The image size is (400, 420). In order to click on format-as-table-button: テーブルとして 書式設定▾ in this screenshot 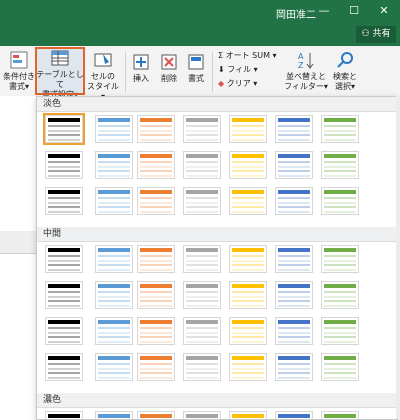, I will do `click(60, 73)`.